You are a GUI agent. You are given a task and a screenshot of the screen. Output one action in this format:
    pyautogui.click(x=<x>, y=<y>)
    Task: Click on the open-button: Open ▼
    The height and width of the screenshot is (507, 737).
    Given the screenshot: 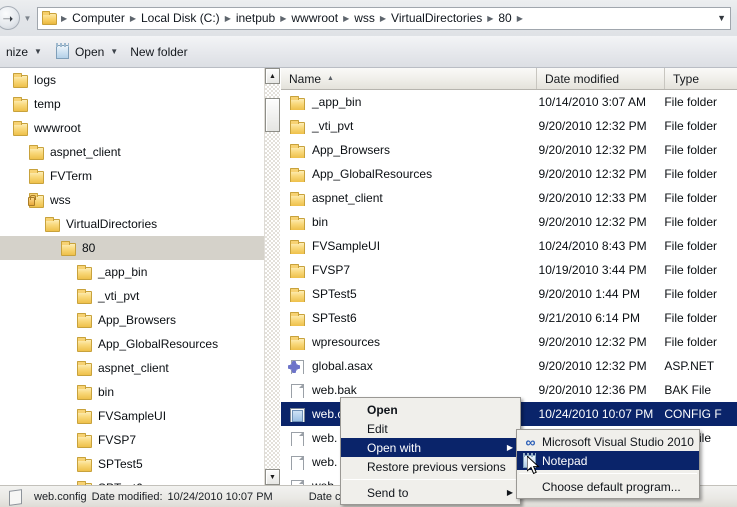 What is the action you would take?
    pyautogui.click(x=86, y=52)
    